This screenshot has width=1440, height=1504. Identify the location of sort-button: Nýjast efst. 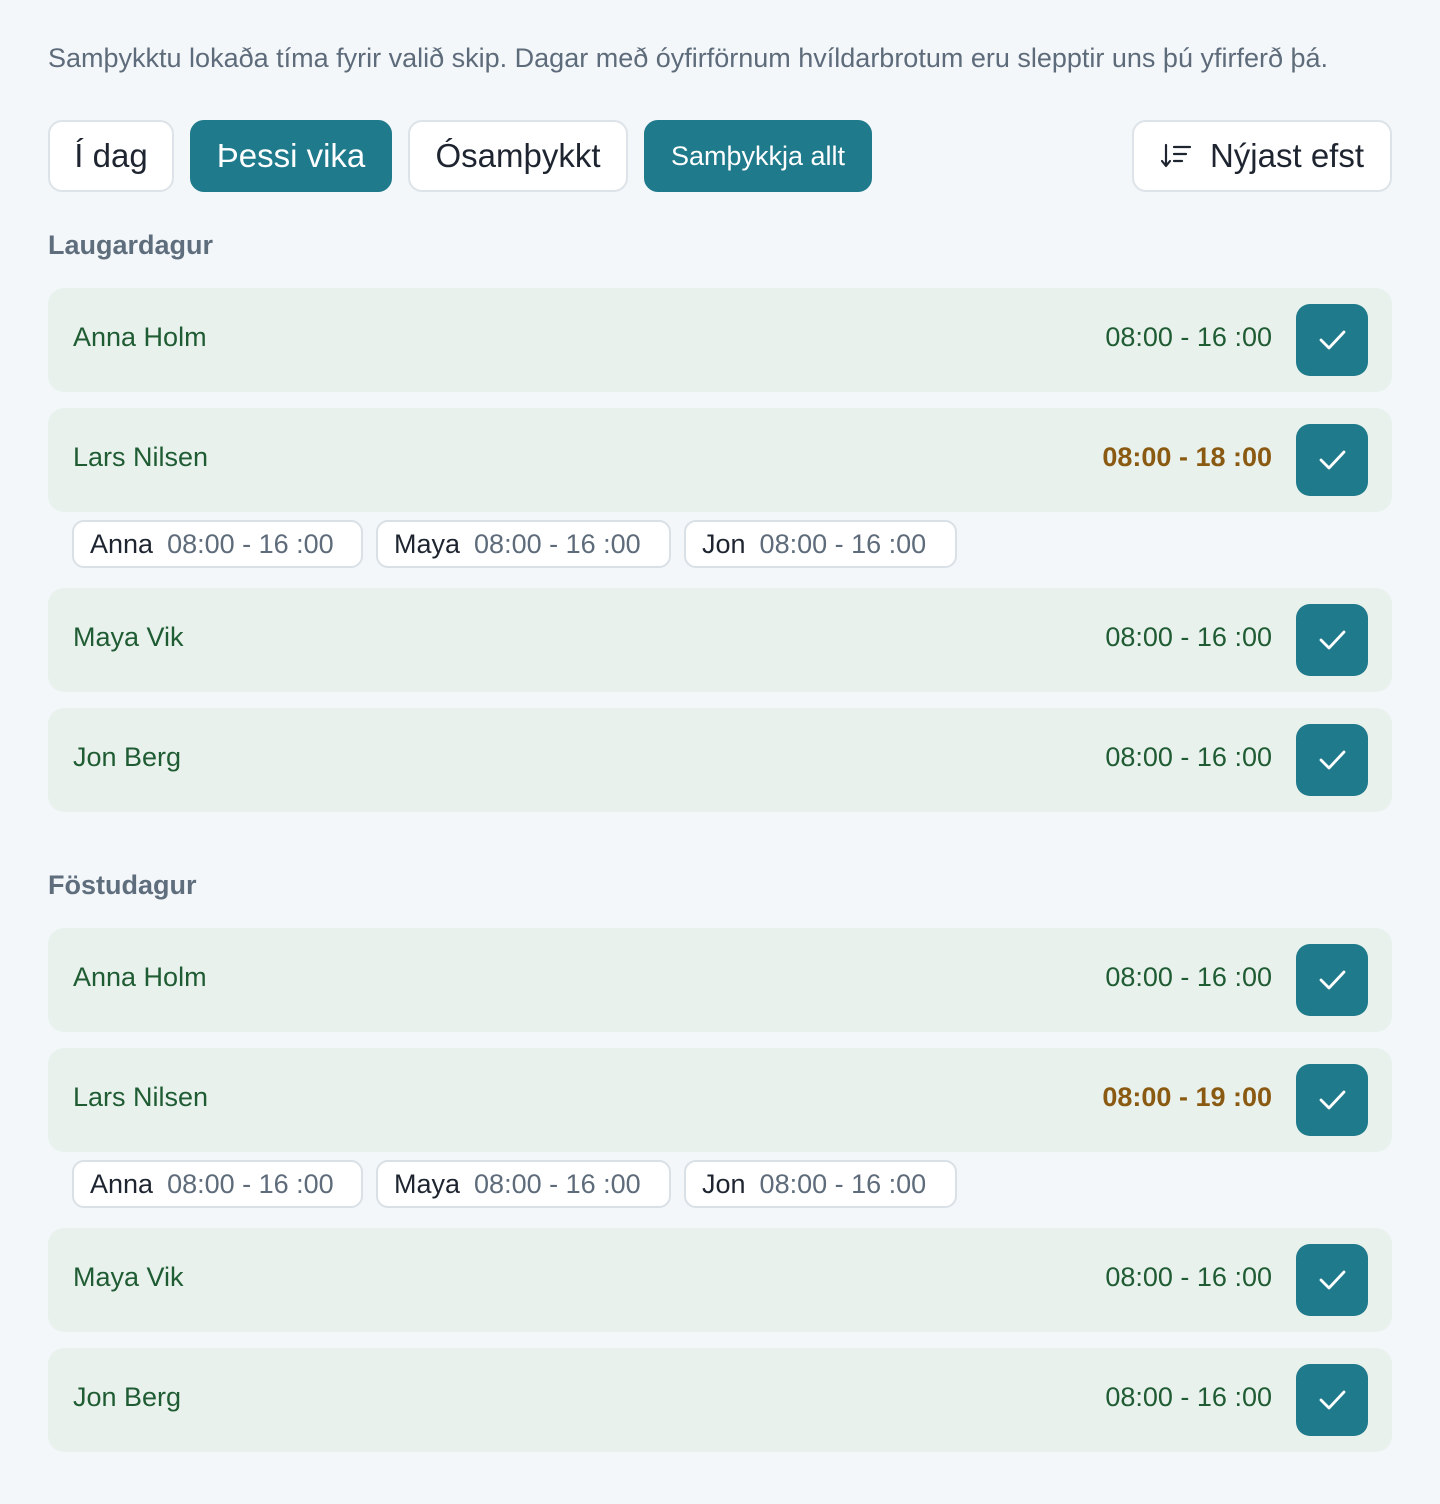
(1262, 156).